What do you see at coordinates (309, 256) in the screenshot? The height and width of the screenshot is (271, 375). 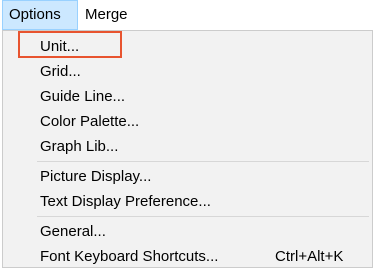 I see `menu-item-shortcut: Ctrl+Alt+K` at bounding box center [309, 256].